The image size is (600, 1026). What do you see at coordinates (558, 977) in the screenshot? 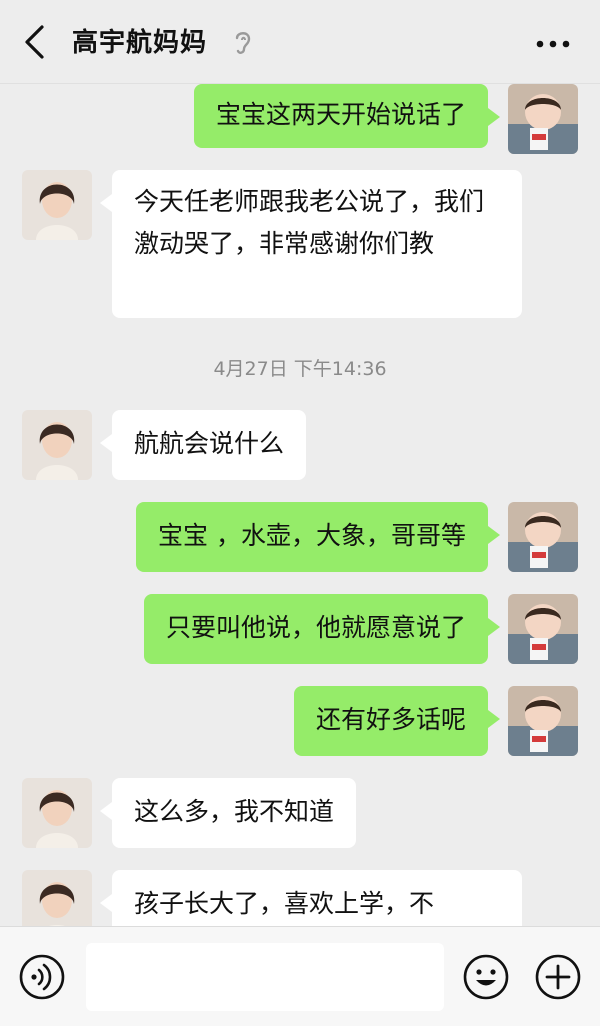
I see `plus-circle-icon` at bounding box center [558, 977].